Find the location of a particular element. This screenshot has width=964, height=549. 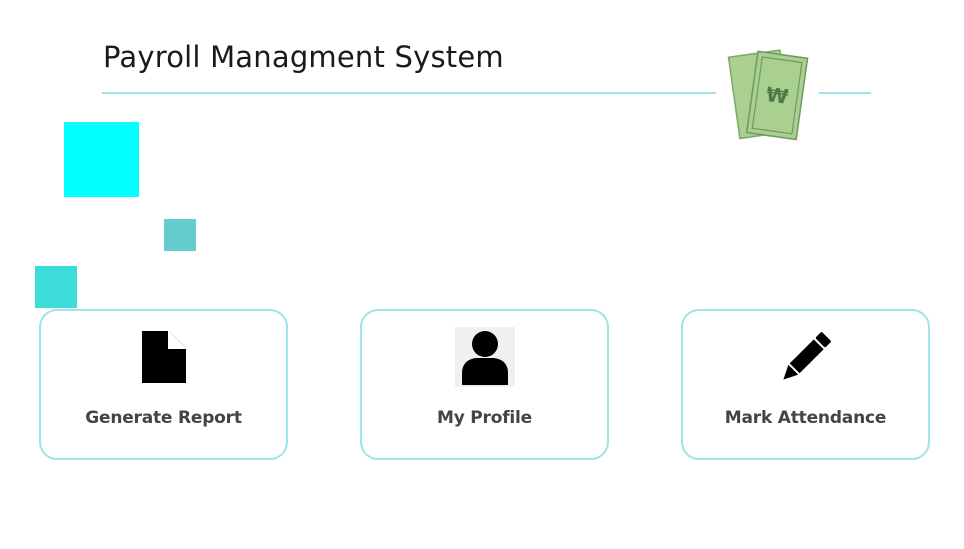

my-profile-card: My Profile is located at coordinates (484, 384).